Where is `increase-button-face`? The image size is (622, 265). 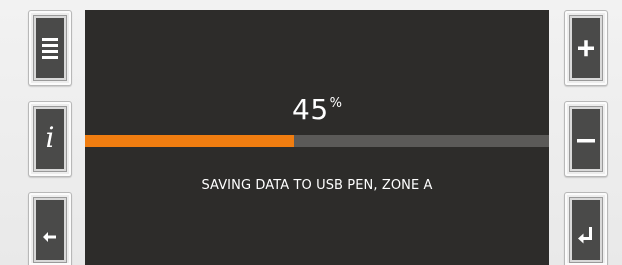
increase-button-face is located at coordinates (586, 48).